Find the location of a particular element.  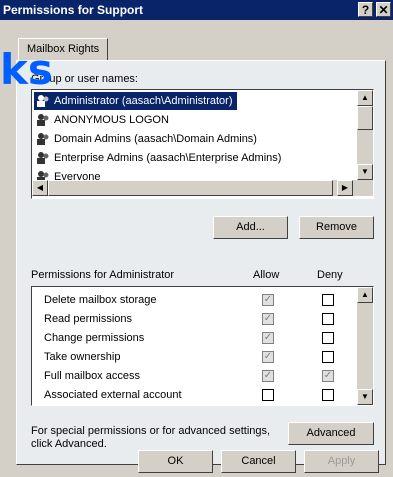

user-label: Administrator (aasach\Administrator) is located at coordinates (143, 101).